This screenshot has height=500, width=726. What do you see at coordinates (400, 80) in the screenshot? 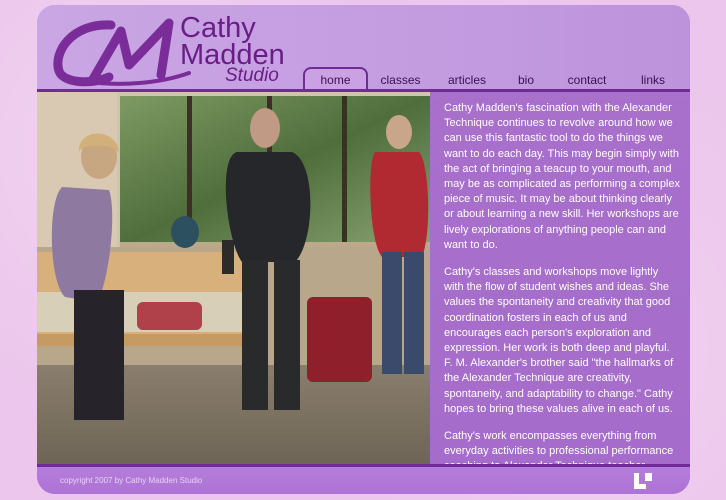
I see `nav-classes: classes` at bounding box center [400, 80].